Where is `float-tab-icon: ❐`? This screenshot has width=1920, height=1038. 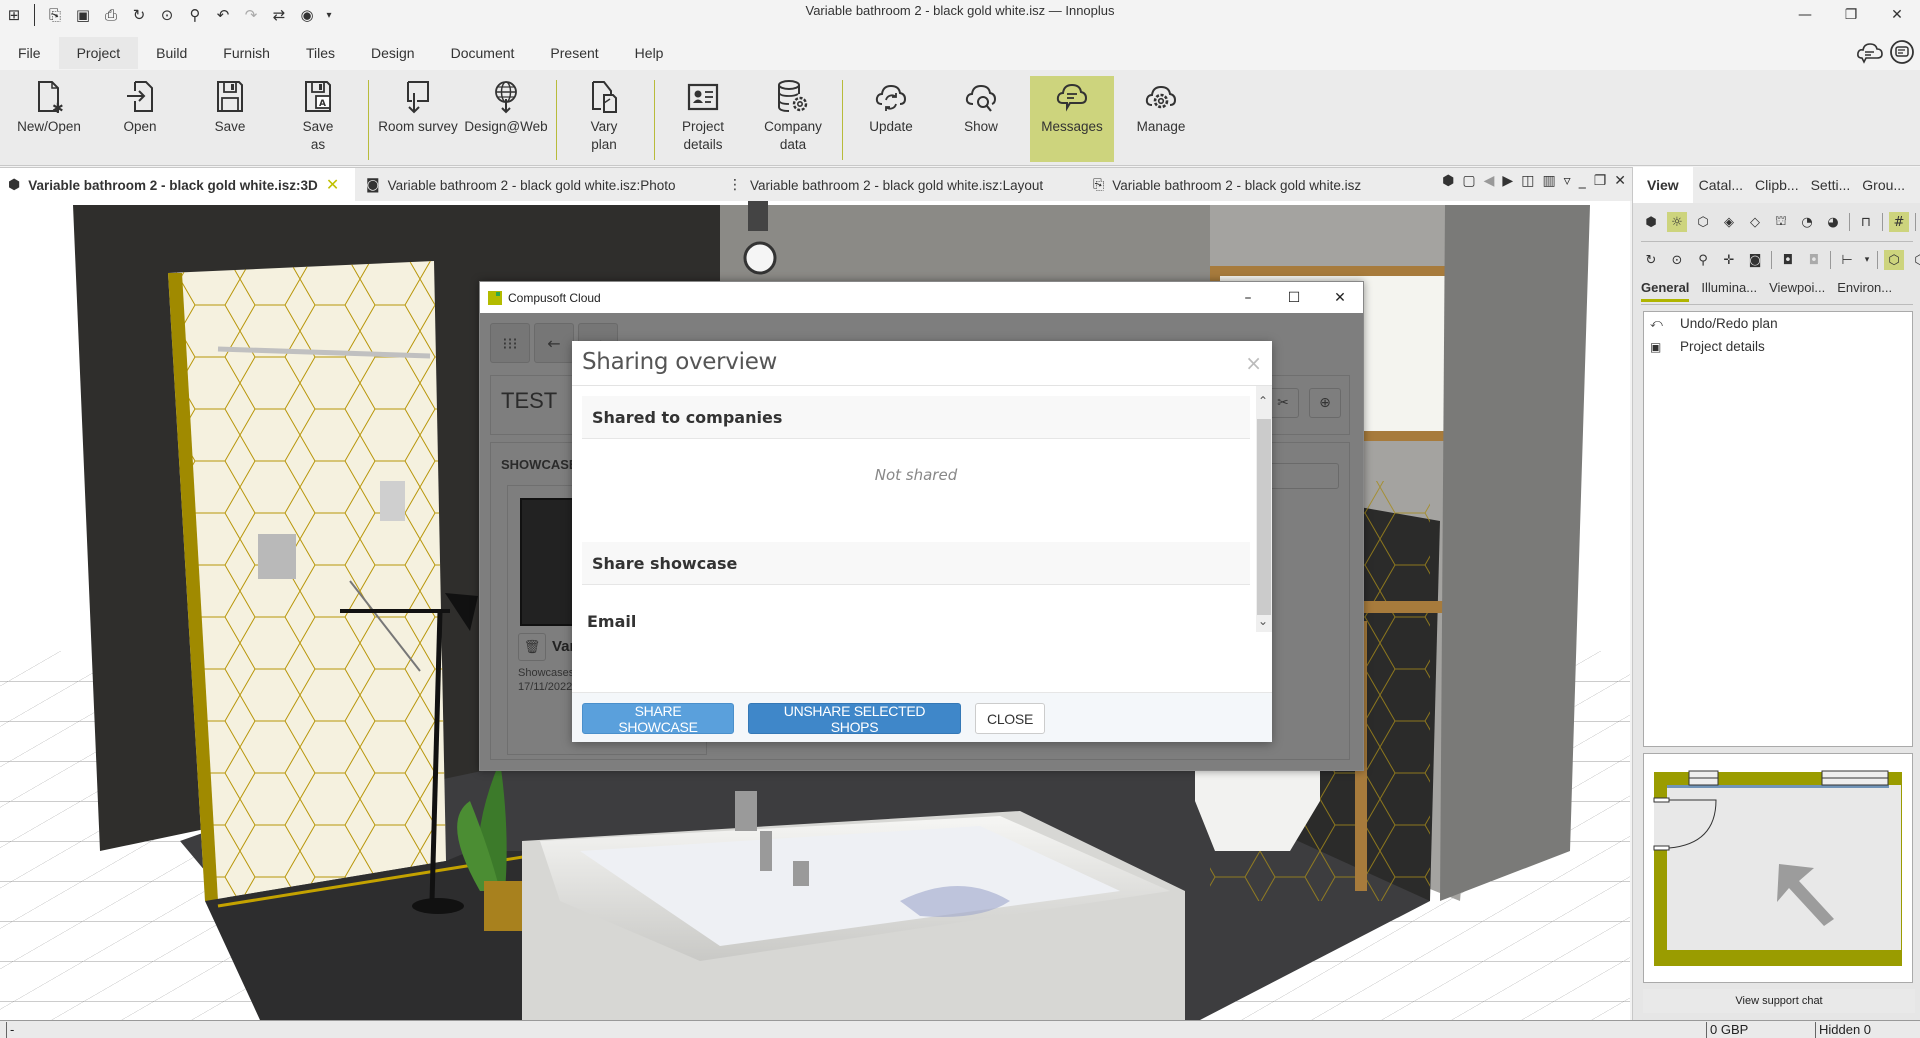 float-tab-icon: ❐ is located at coordinates (1600, 181).